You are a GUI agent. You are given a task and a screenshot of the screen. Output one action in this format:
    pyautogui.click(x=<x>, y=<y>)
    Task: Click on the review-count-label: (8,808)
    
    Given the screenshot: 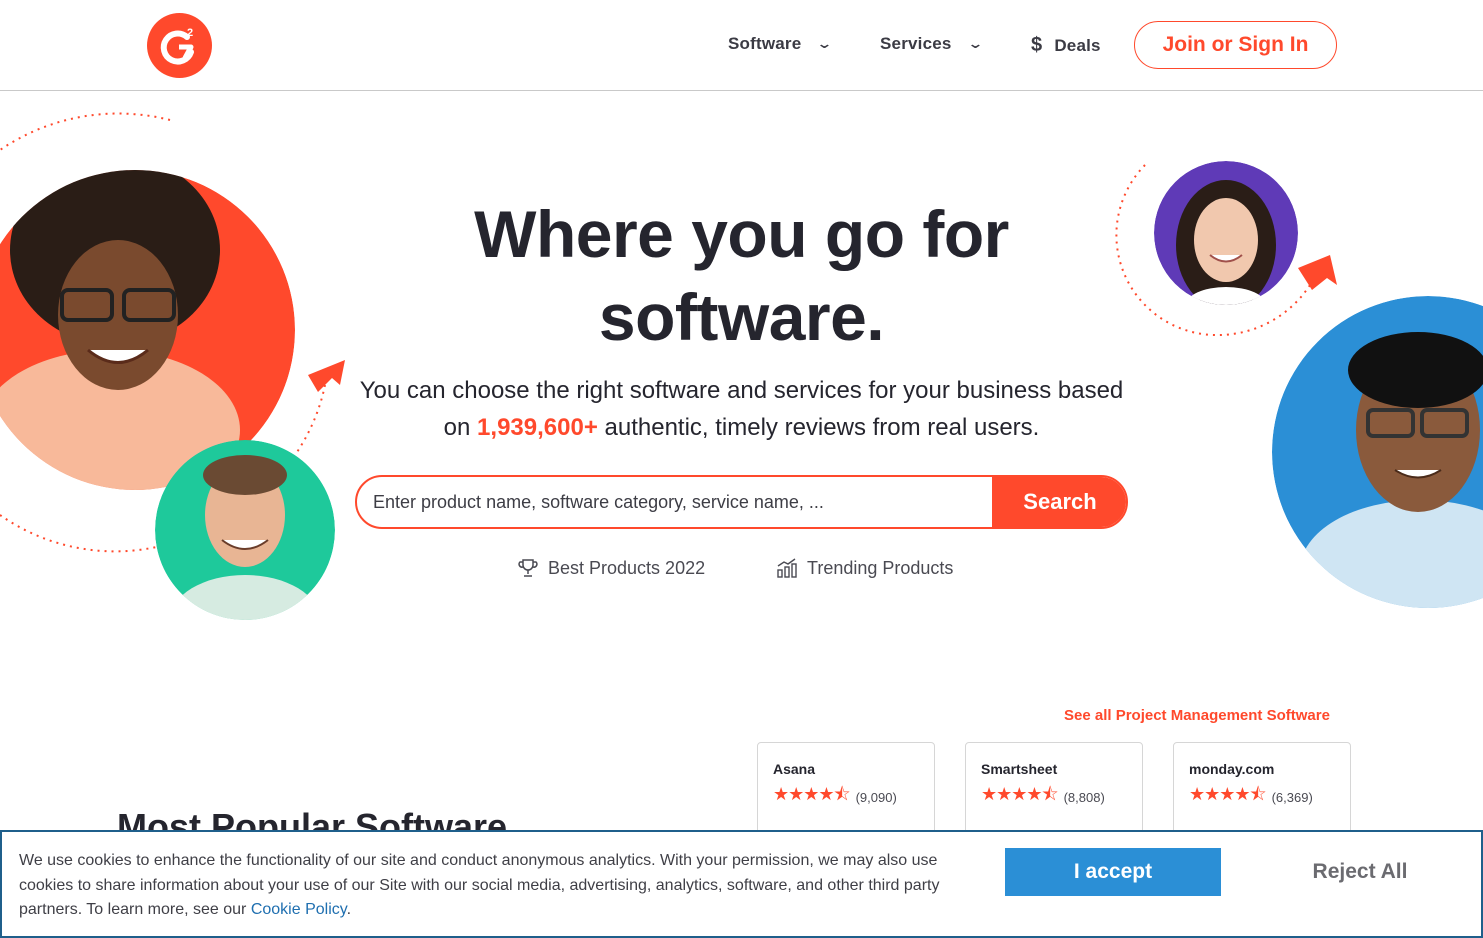 What is the action you would take?
    pyautogui.click(x=1084, y=797)
    